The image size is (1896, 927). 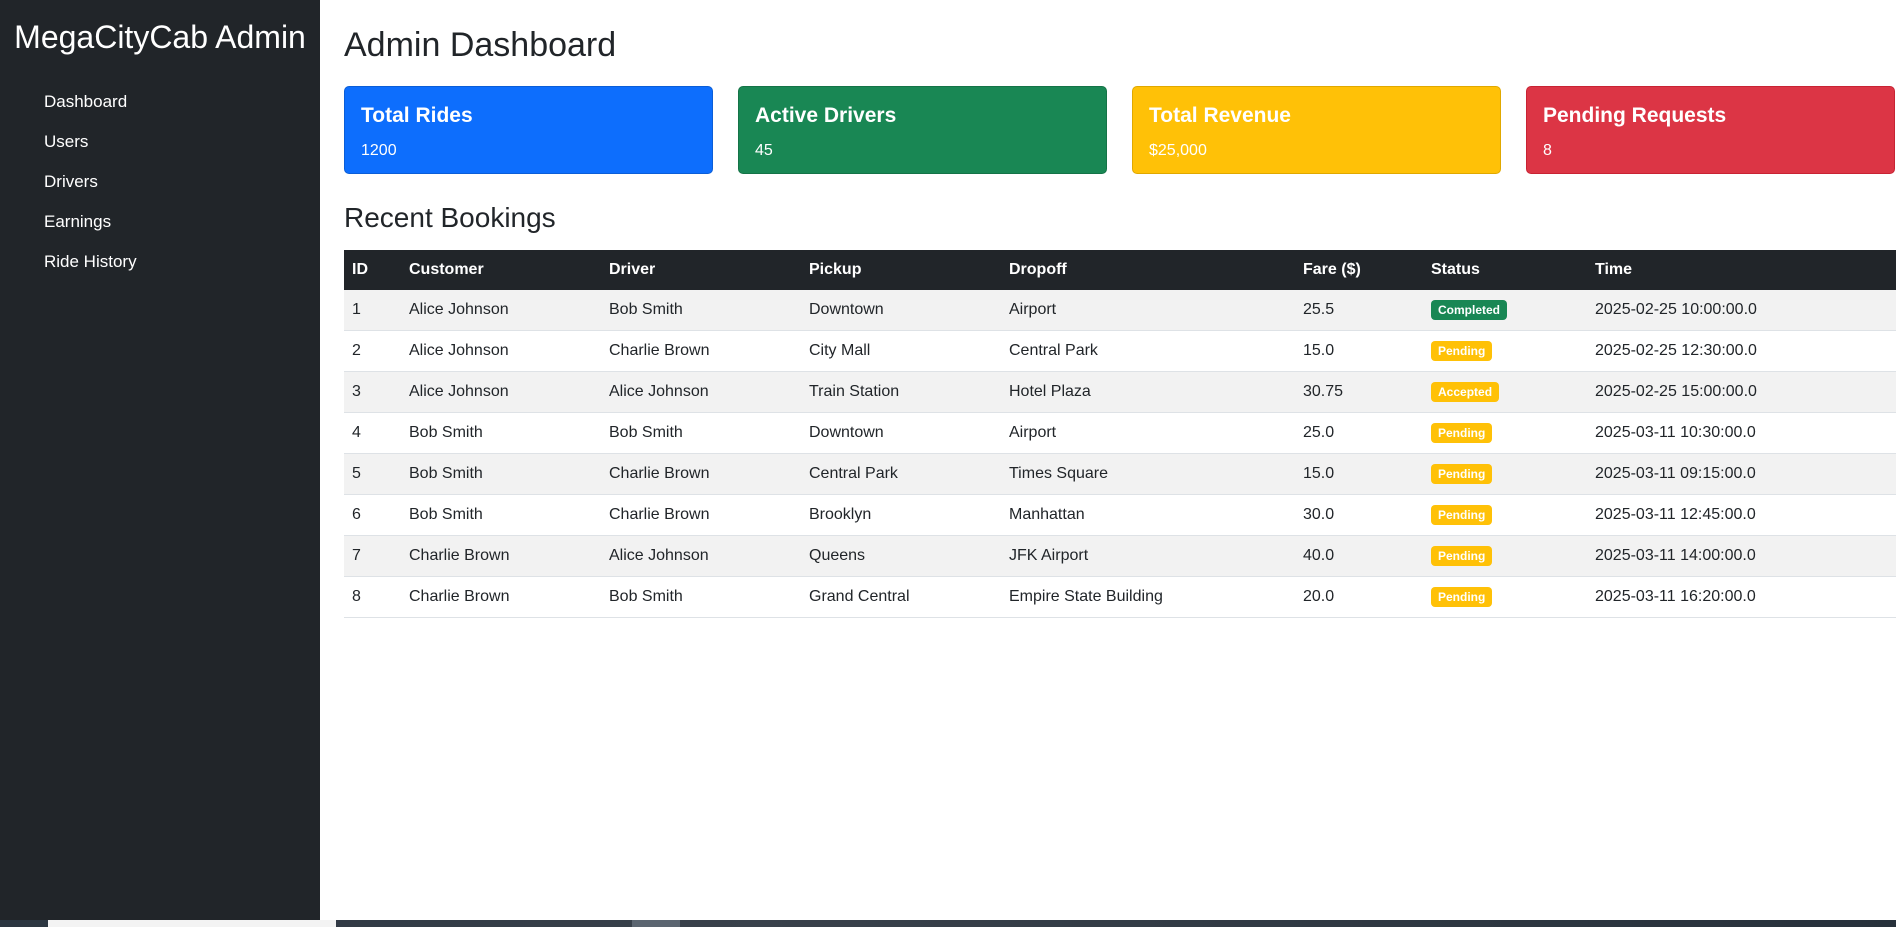 What do you see at coordinates (1148, 556) in the screenshot?
I see `cell-dropoff: JFK Airport` at bounding box center [1148, 556].